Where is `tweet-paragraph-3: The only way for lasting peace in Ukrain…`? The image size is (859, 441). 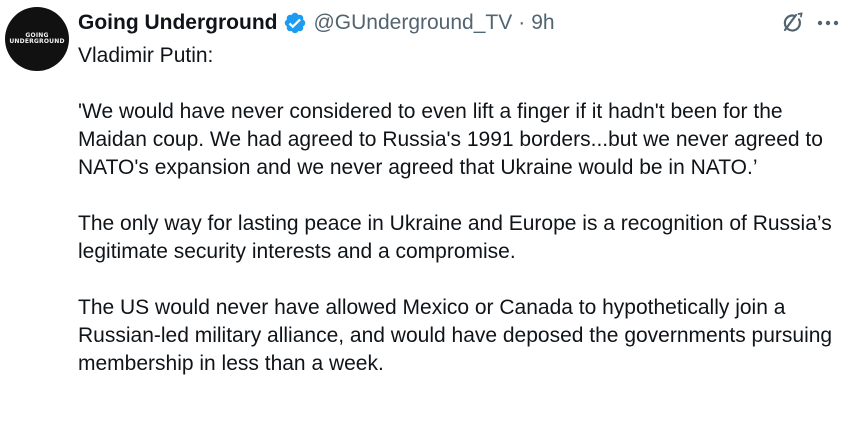
tweet-paragraph-3: The only way for lasting peace in Ukrain… is located at coordinates (455, 237).